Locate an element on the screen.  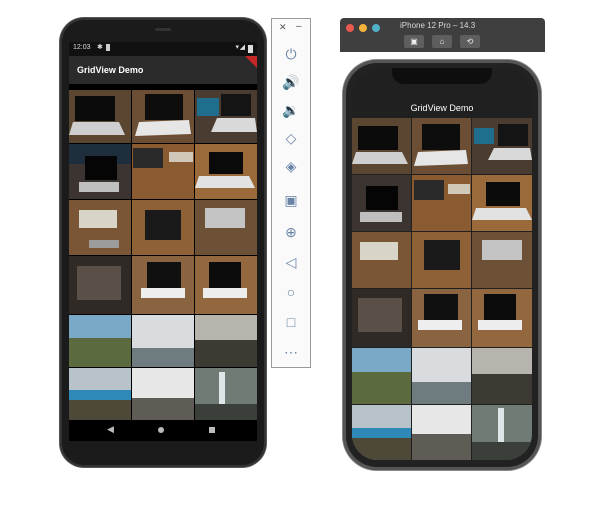
zoom-icon: ⊕ is located at coordinates (291, 232).